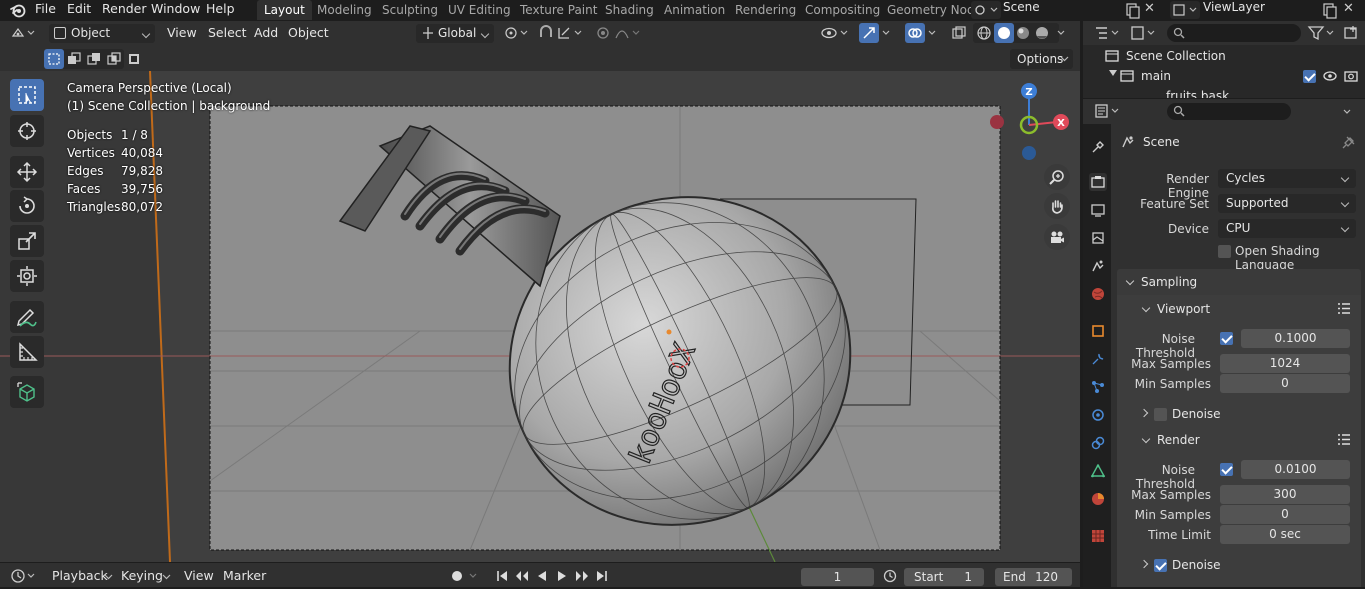 The image size is (1365, 589). Describe the element at coordinates (473, 576) in the screenshot. I see `keying-set-dropdown-icon` at that location.